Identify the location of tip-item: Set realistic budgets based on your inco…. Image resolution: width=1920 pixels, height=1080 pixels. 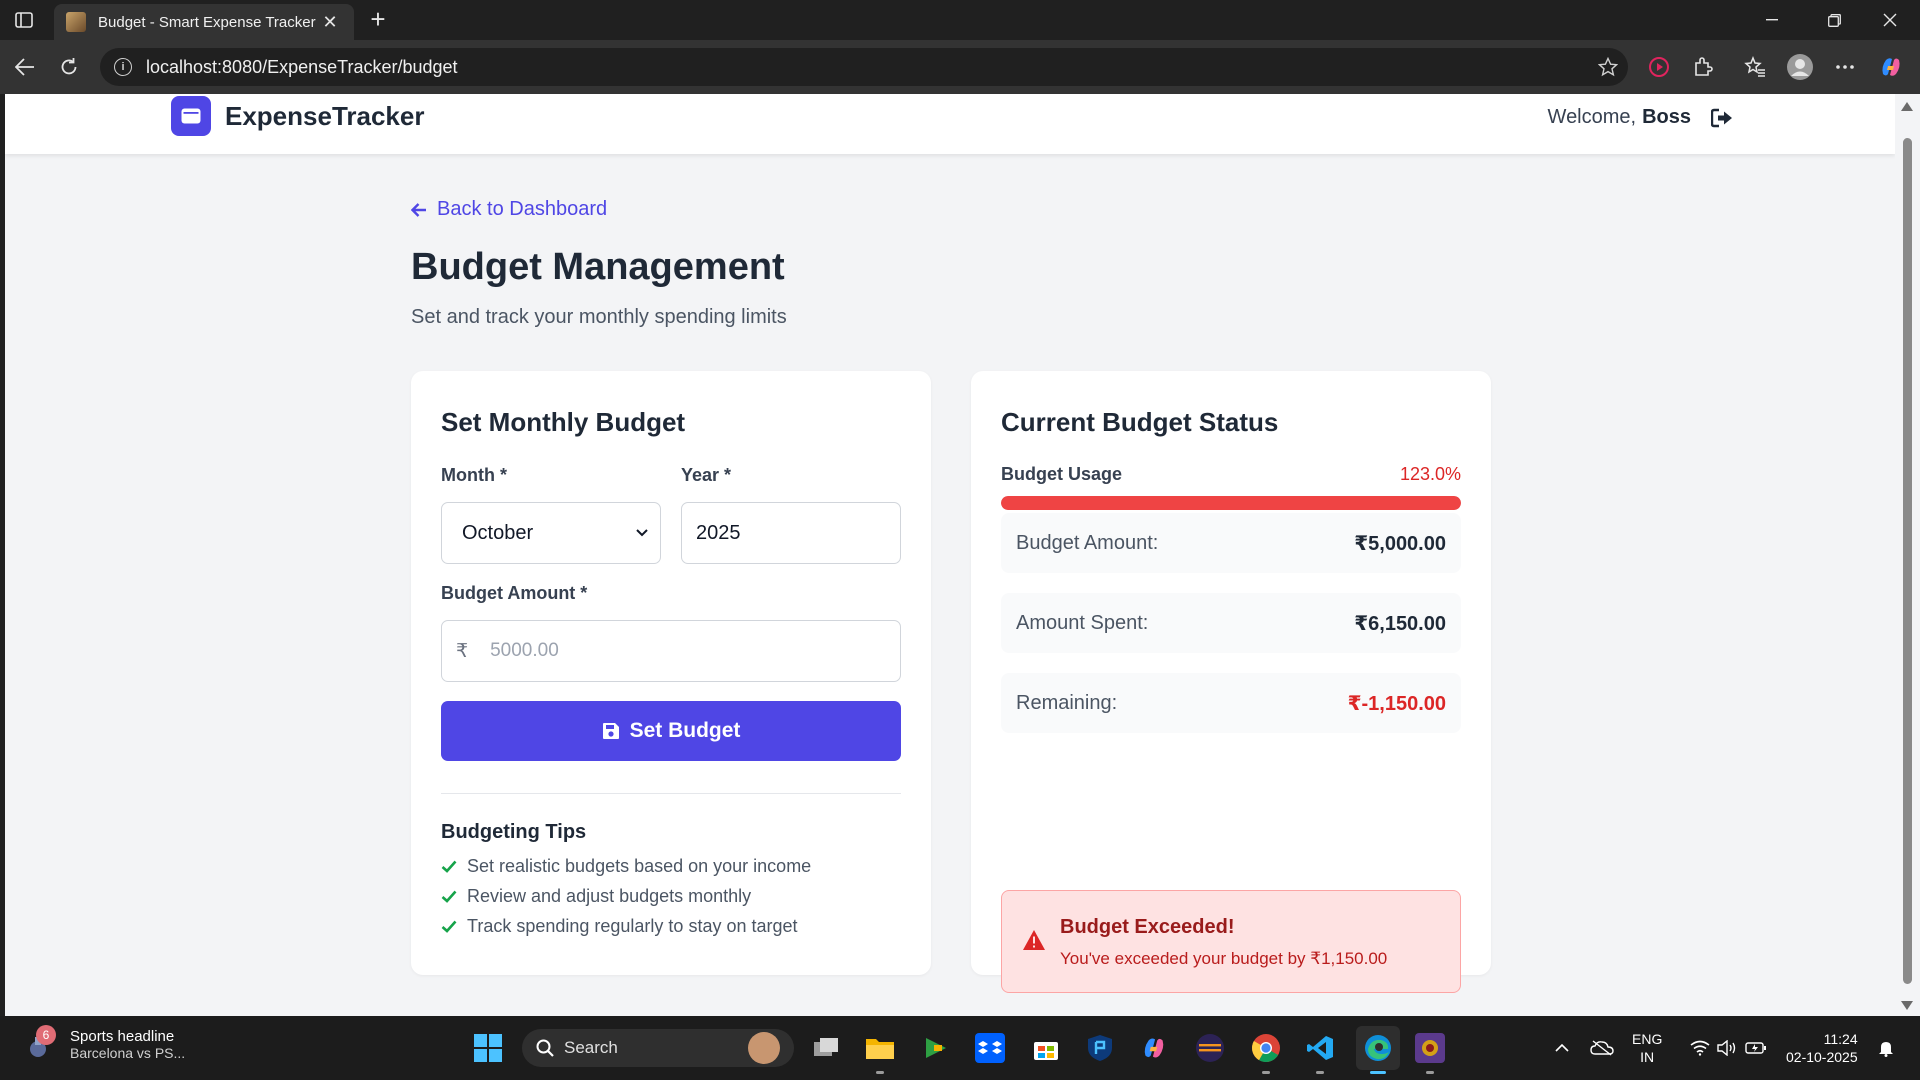
(626, 866).